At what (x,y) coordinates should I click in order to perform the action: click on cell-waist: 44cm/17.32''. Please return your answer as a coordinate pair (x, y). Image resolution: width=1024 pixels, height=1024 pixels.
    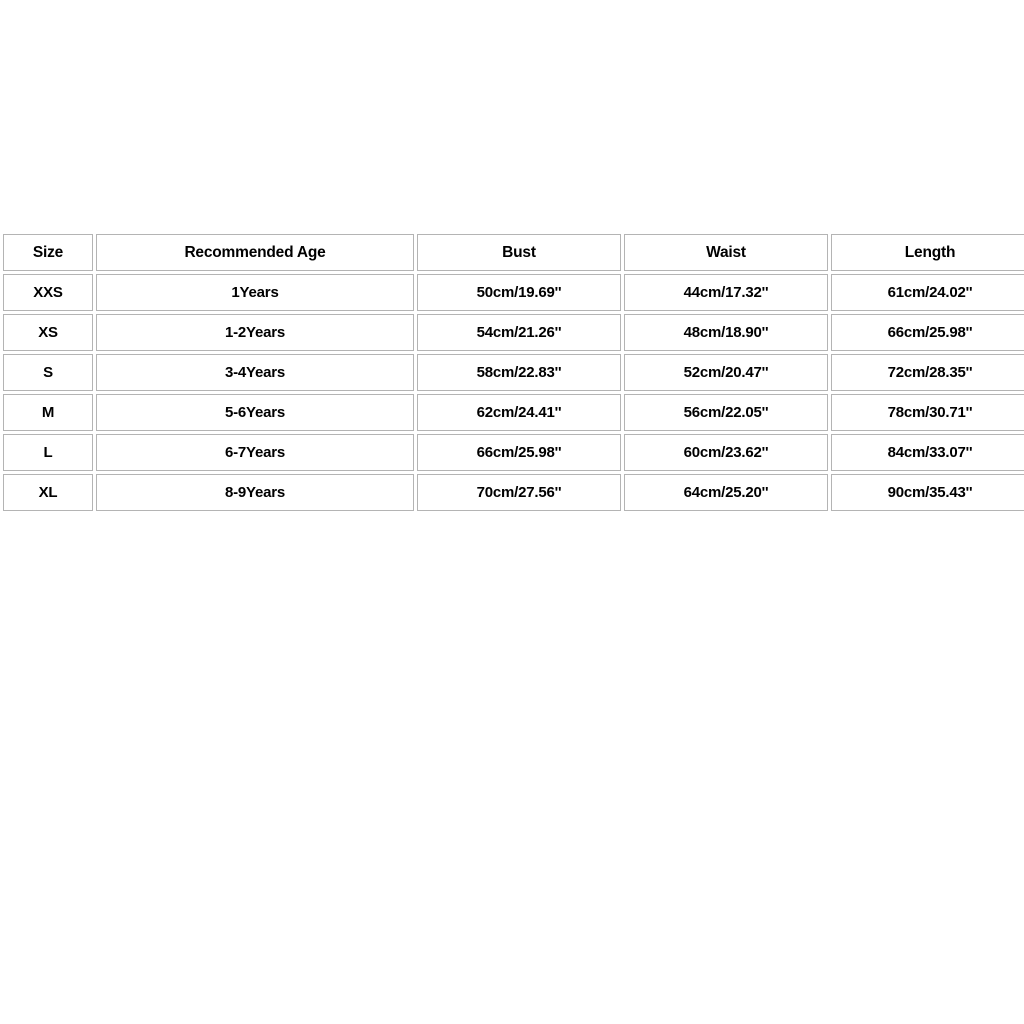
    Looking at the image, I should click on (726, 292).